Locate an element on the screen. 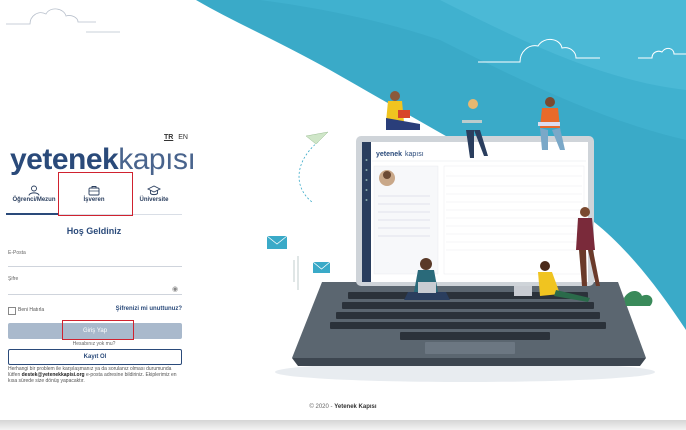  active-tab-indicator is located at coordinates (32, 214).